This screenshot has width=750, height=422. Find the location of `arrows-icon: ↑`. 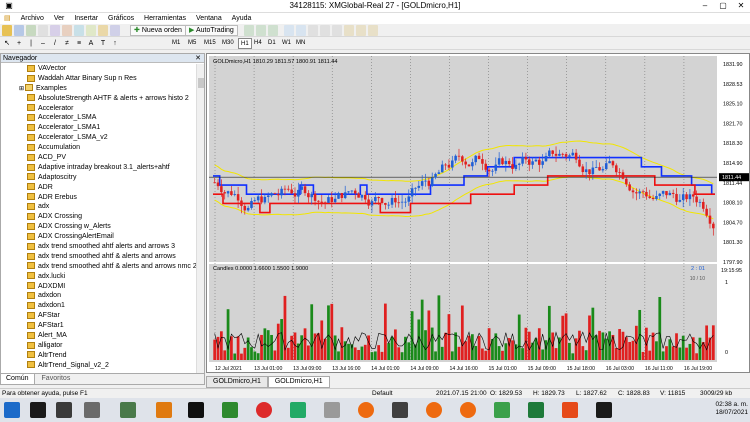

arrows-icon: ↑ is located at coordinates (115, 43).